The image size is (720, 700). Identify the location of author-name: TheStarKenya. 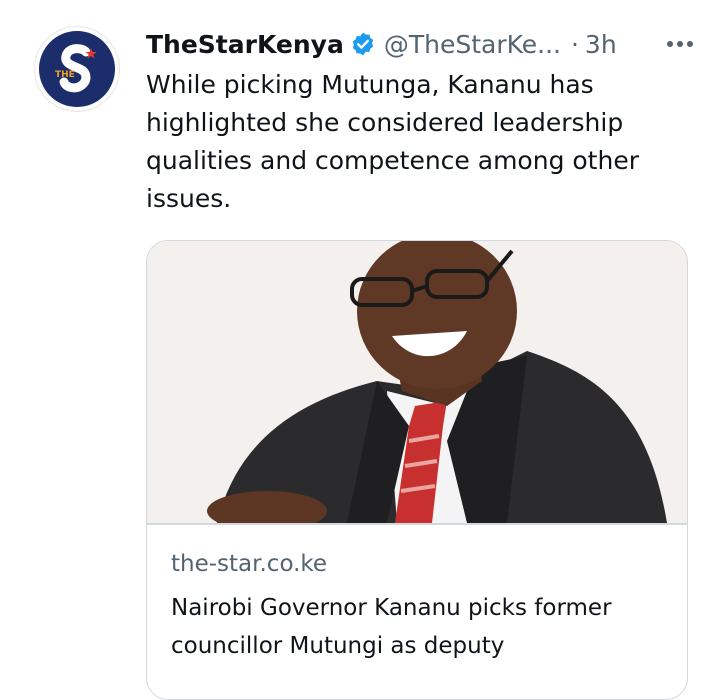
(245, 44).